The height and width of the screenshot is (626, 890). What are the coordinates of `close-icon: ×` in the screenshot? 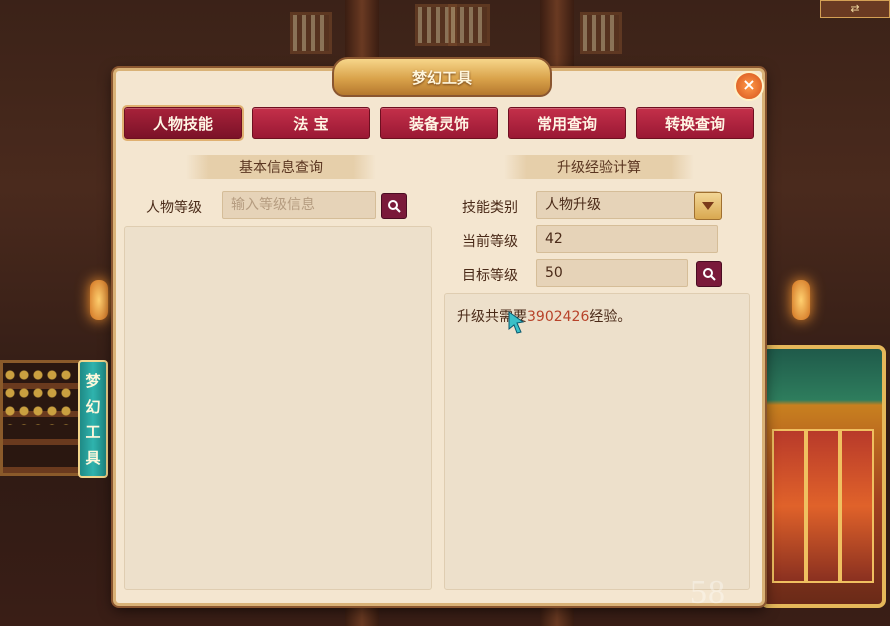 It's located at (749, 84).